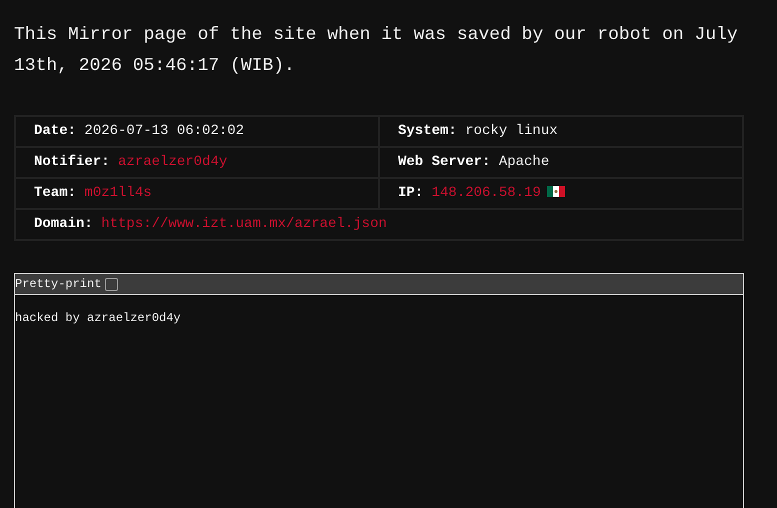  Describe the element at coordinates (486, 193) in the screenshot. I see `field-link: 148.206.58.19` at that location.